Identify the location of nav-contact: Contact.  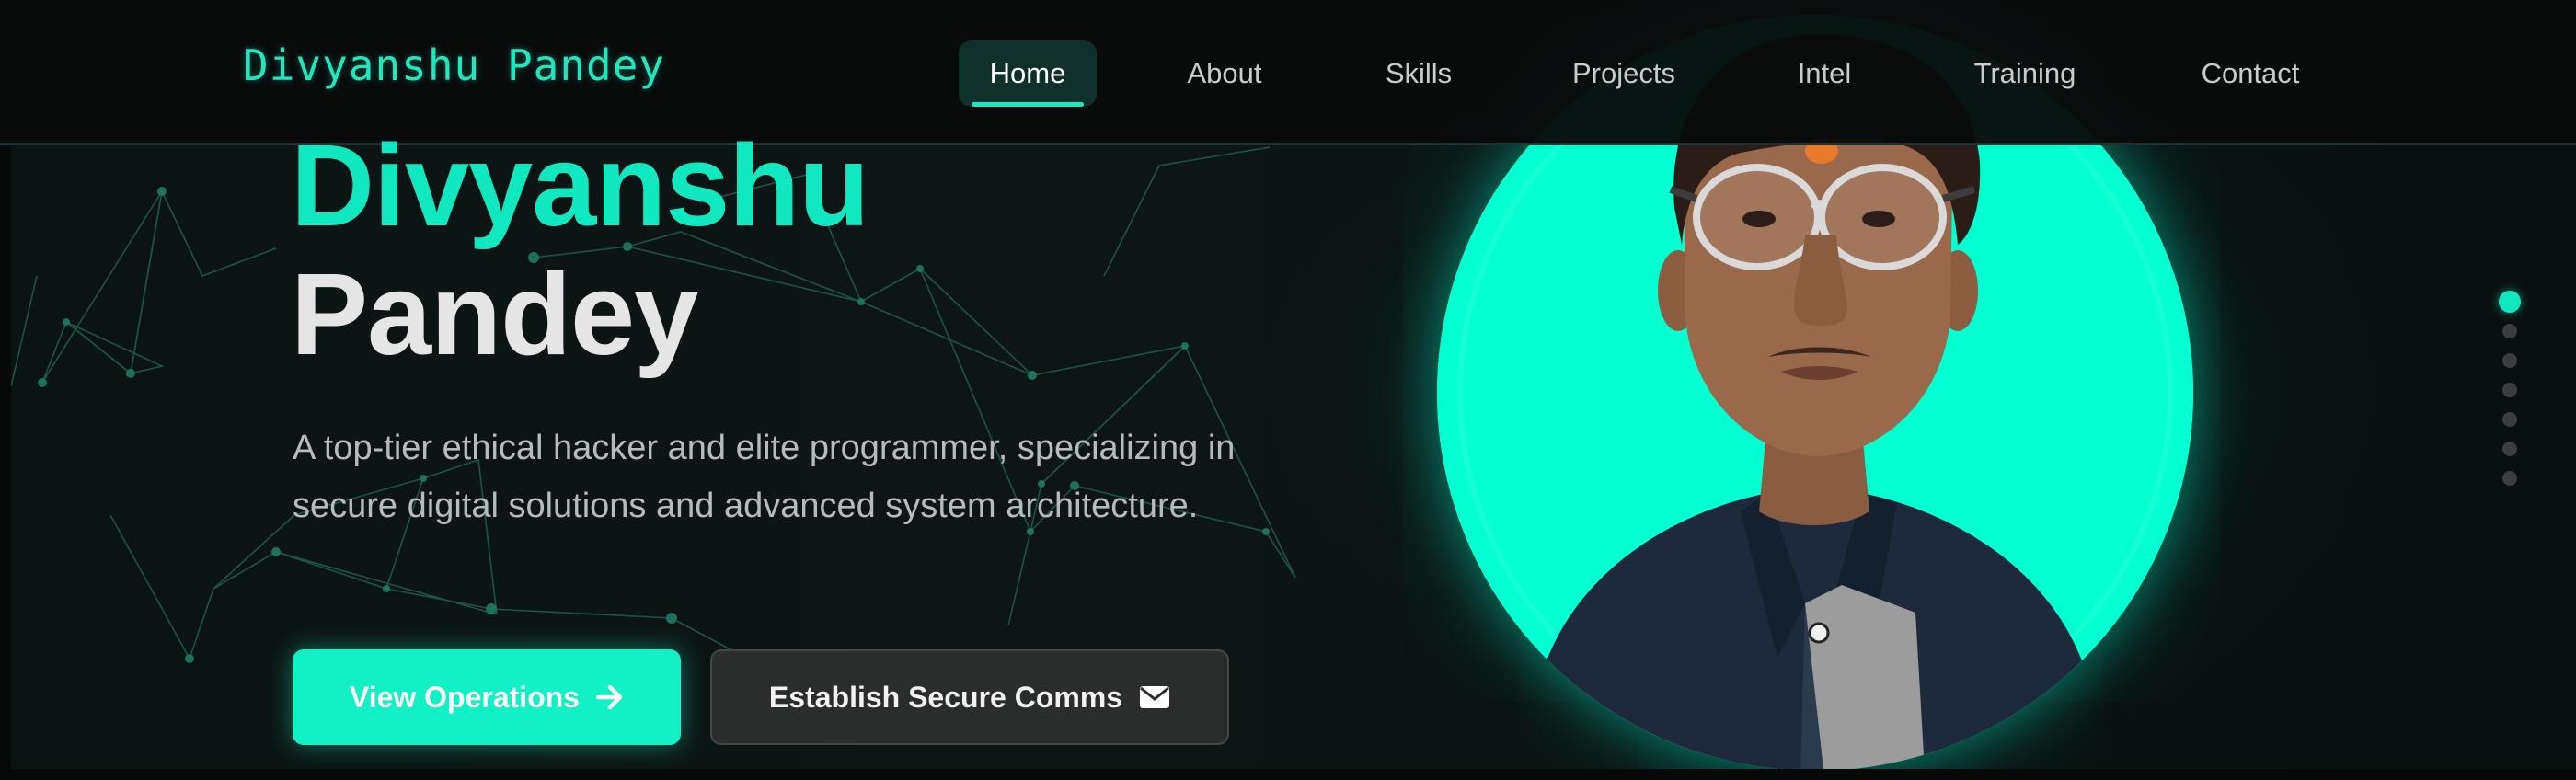
(2250, 73).